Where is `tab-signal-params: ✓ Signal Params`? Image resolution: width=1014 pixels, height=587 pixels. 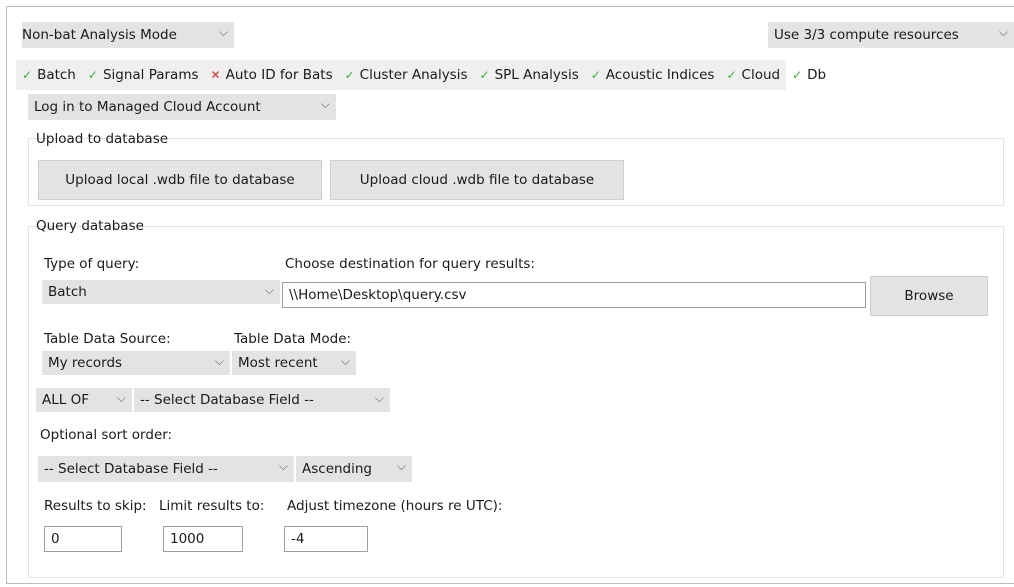 tab-signal-params: ✓ Signal Params is located at coordinates (143, 75).